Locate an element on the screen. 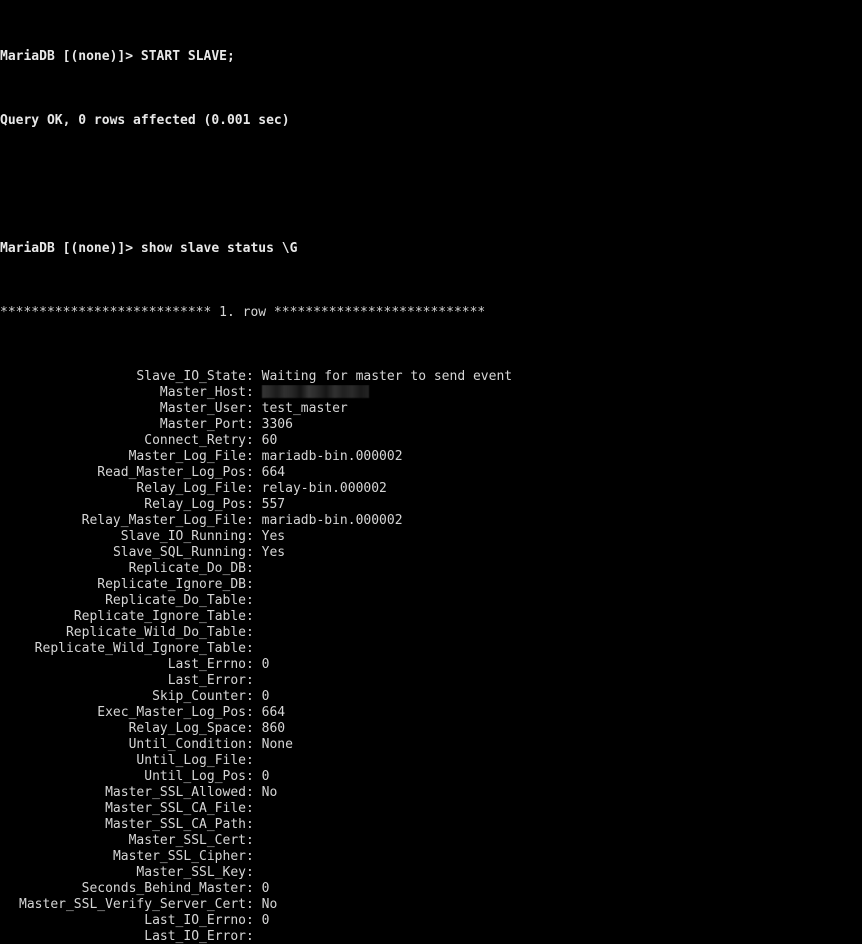 The height and width of the screenshot is (944, 862). status-field-label: Master_Port is located at coordinates (202, 424).